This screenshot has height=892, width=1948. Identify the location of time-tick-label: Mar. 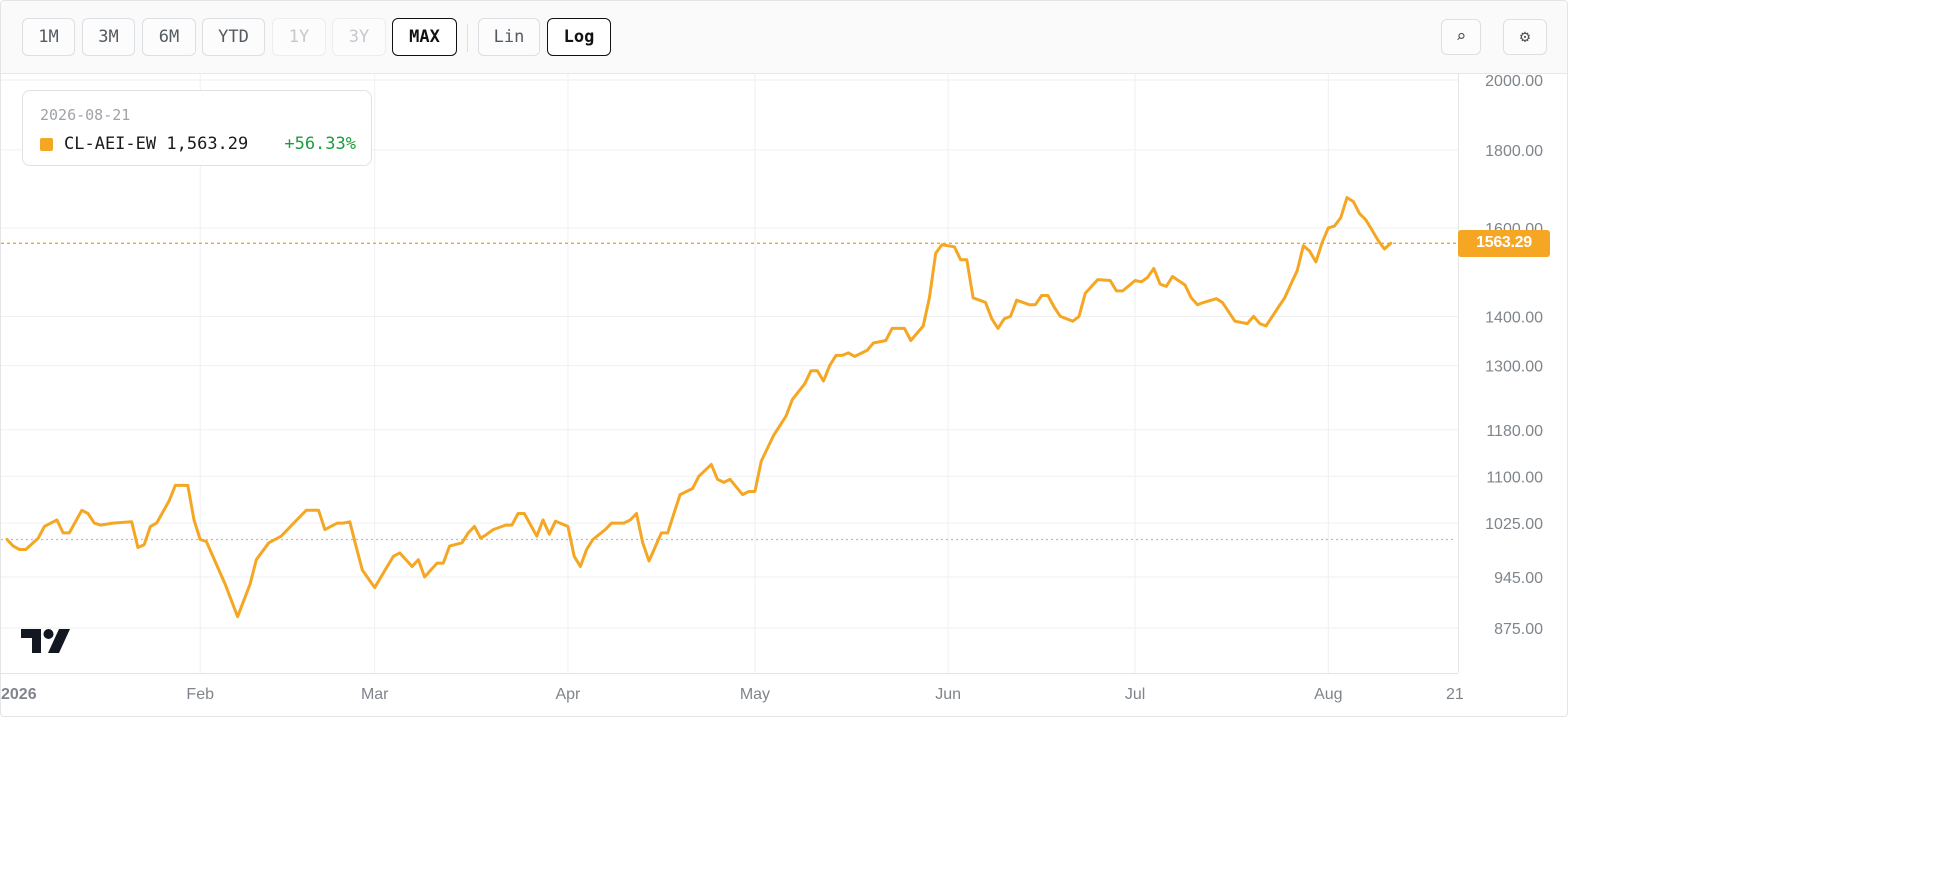
(375, 694).